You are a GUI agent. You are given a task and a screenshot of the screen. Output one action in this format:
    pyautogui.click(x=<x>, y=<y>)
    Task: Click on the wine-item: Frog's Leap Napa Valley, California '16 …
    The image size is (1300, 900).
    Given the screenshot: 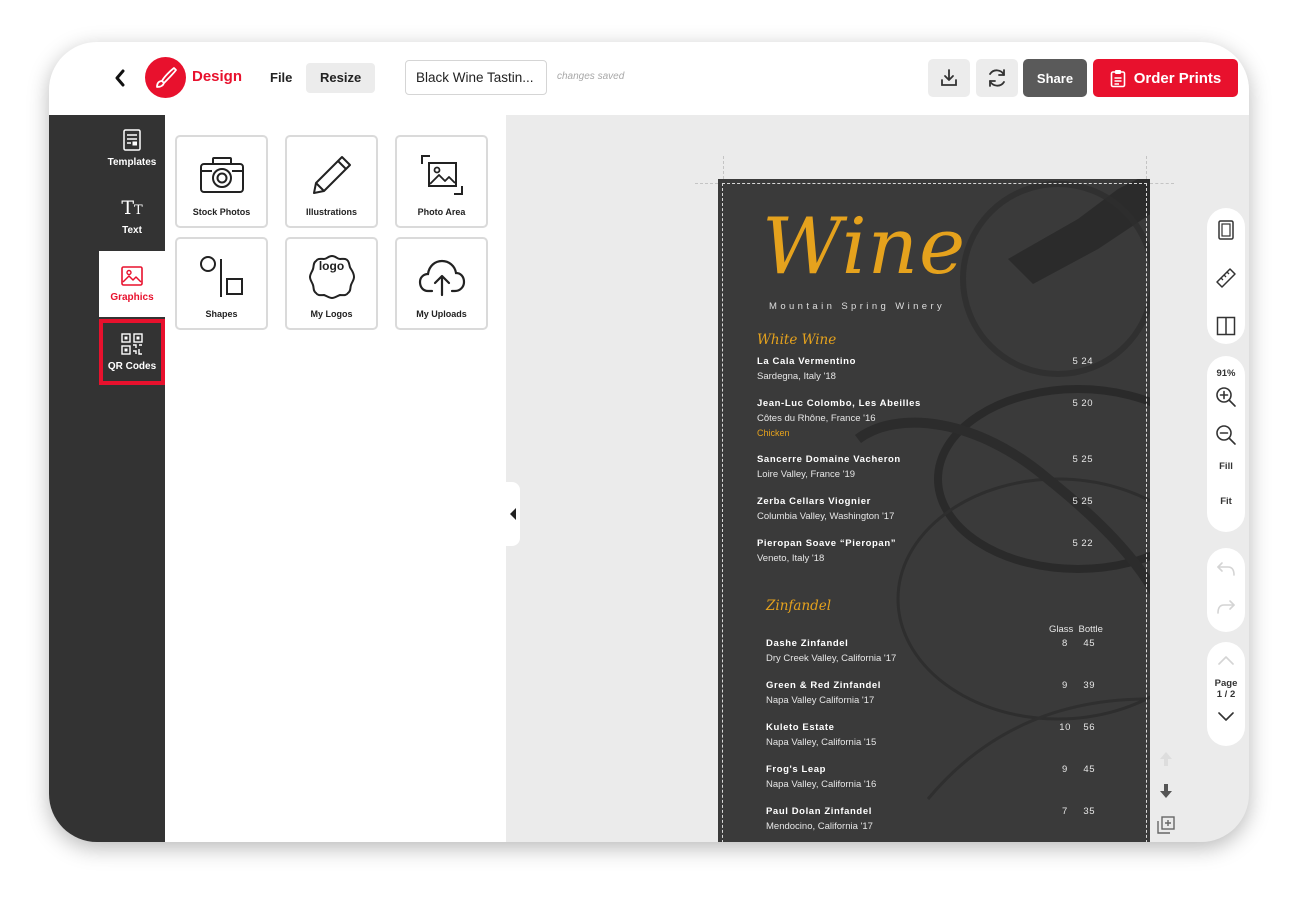 What is the action you would take?
    pyautogui.click(x=931, y=777)
    